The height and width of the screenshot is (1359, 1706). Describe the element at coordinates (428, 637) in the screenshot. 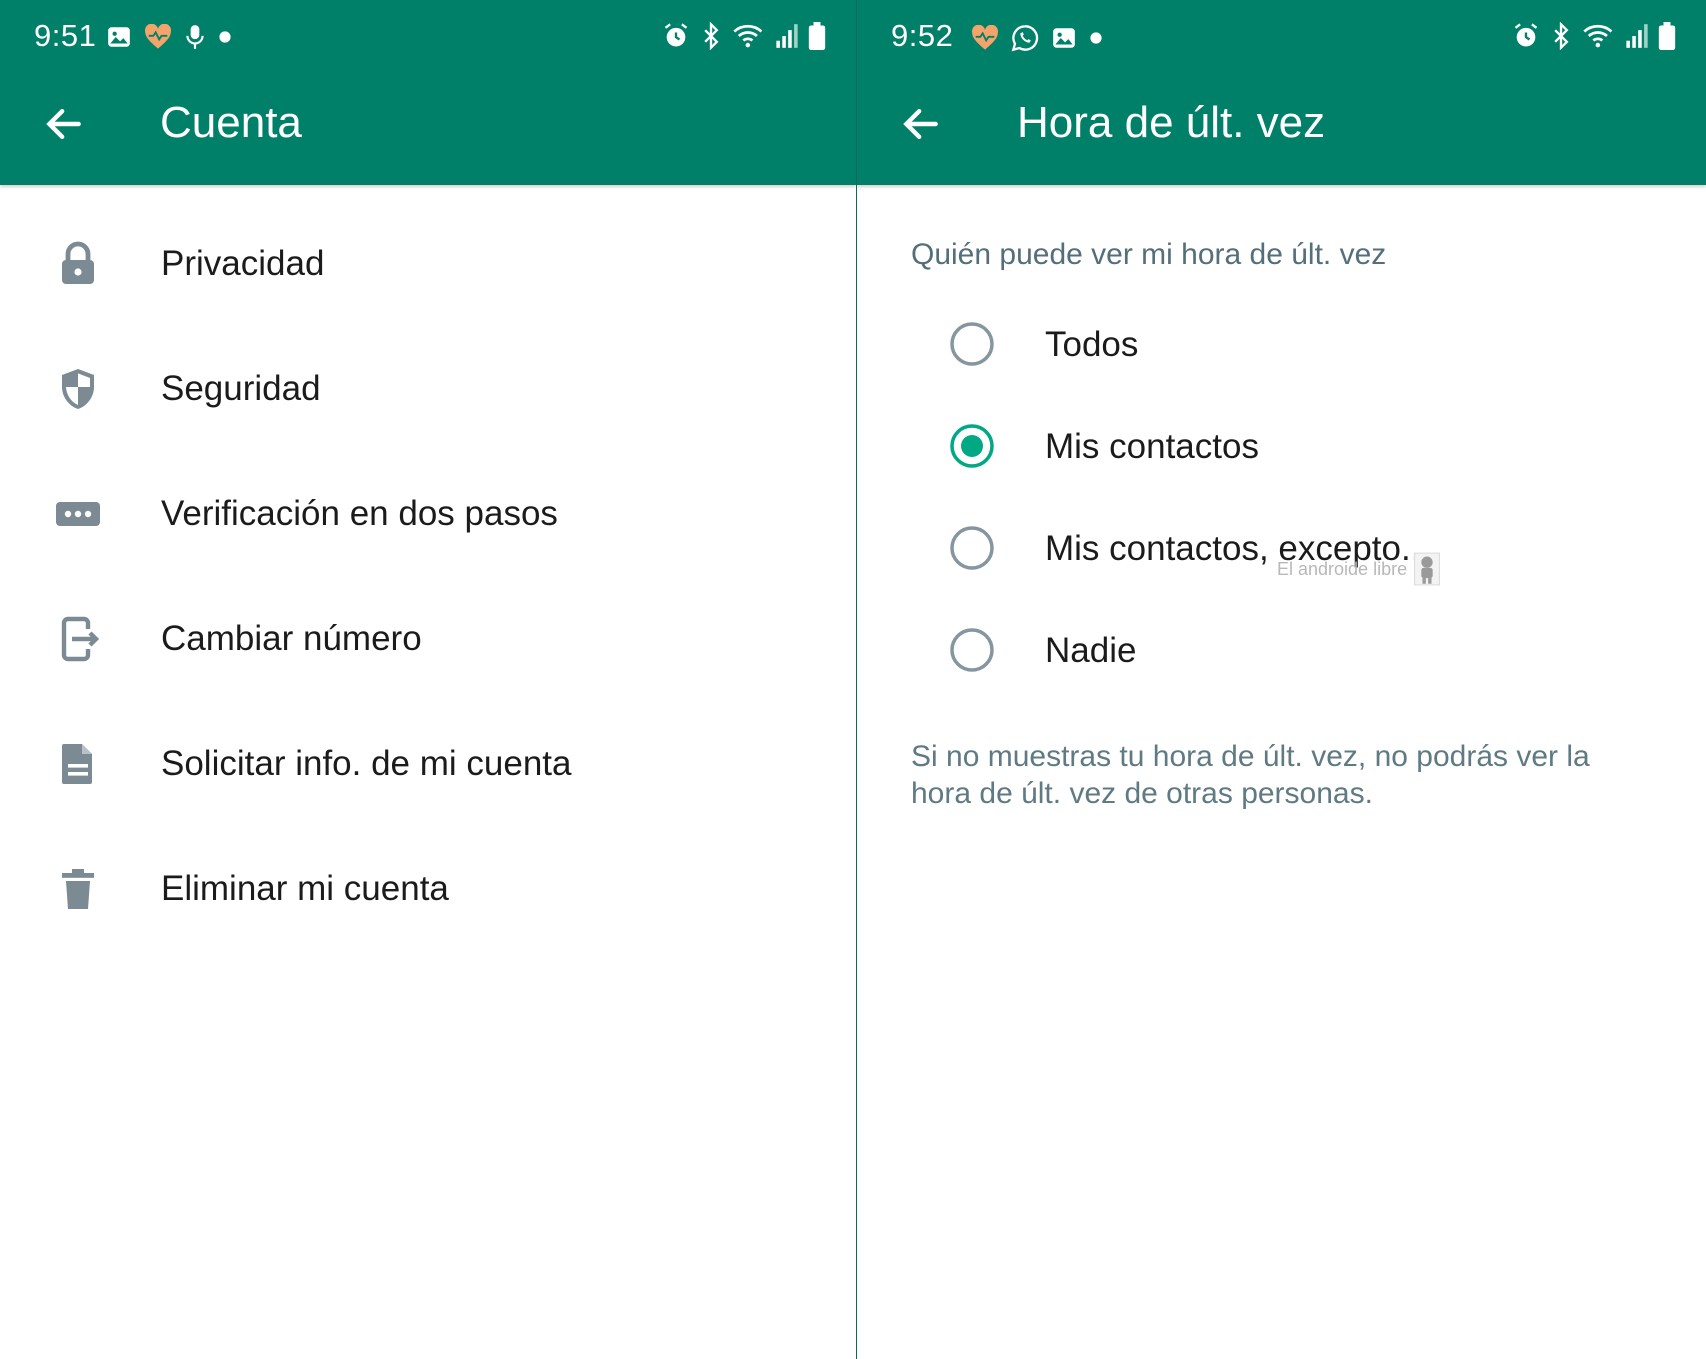

I see `menu-item-cambiar-numero: Cambiar número` at that location.